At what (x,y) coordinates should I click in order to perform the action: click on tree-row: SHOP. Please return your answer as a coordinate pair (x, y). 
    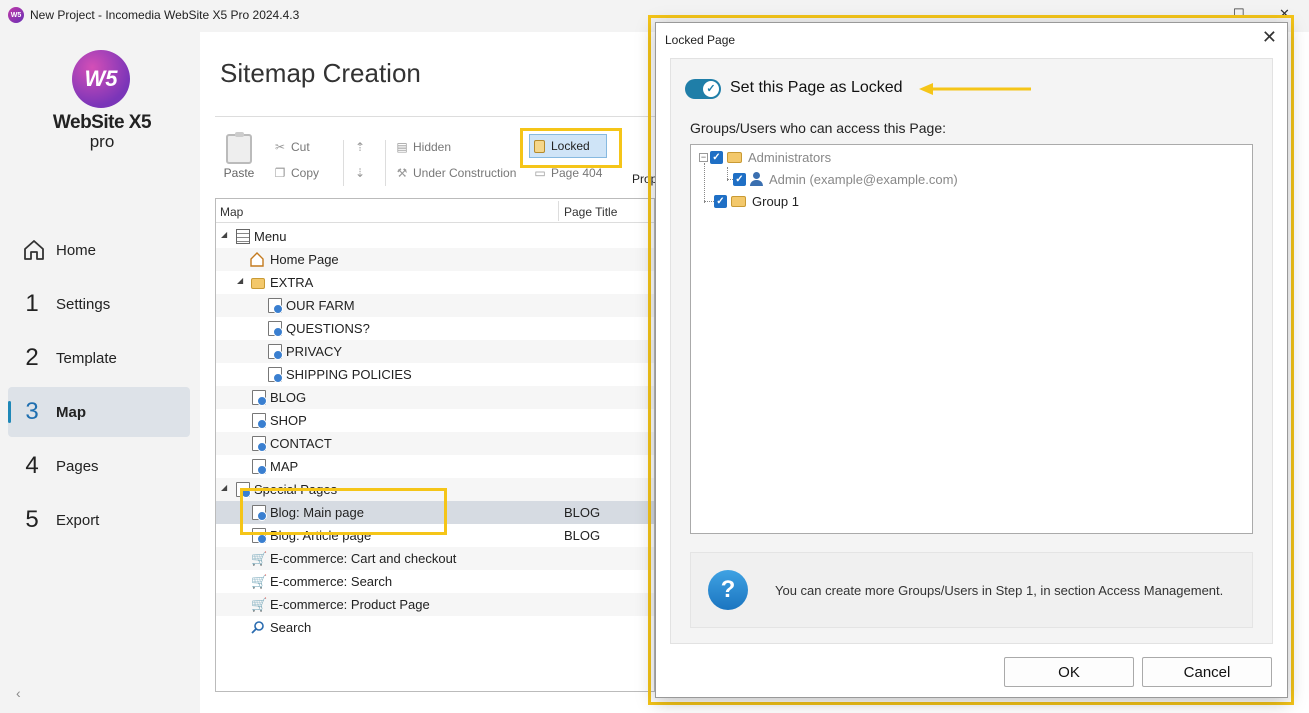
    Looking at the image, I should click on (435, 420).